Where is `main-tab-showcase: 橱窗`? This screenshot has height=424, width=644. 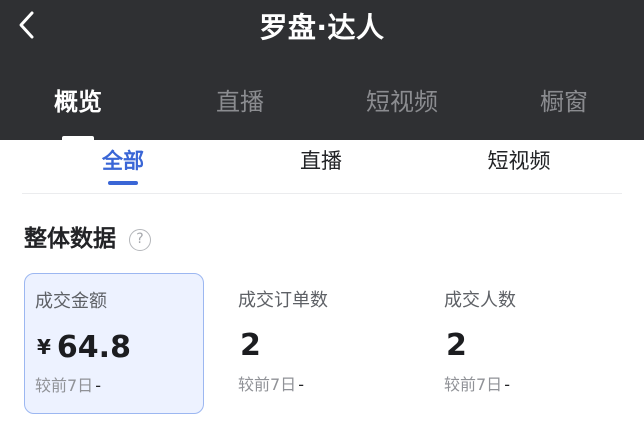 main-tab-showcase: 橱窗 is located at coordinates (564, 102).